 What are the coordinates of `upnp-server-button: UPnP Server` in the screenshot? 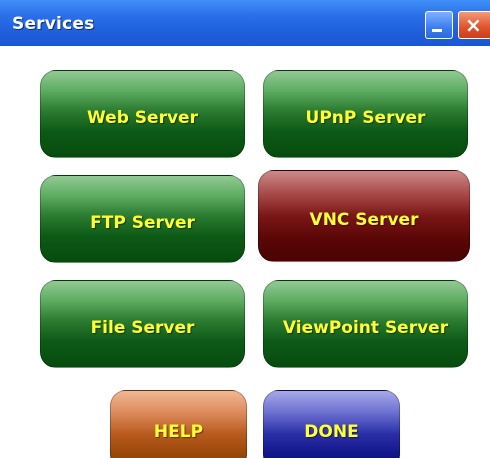 It's located at (365, 114).